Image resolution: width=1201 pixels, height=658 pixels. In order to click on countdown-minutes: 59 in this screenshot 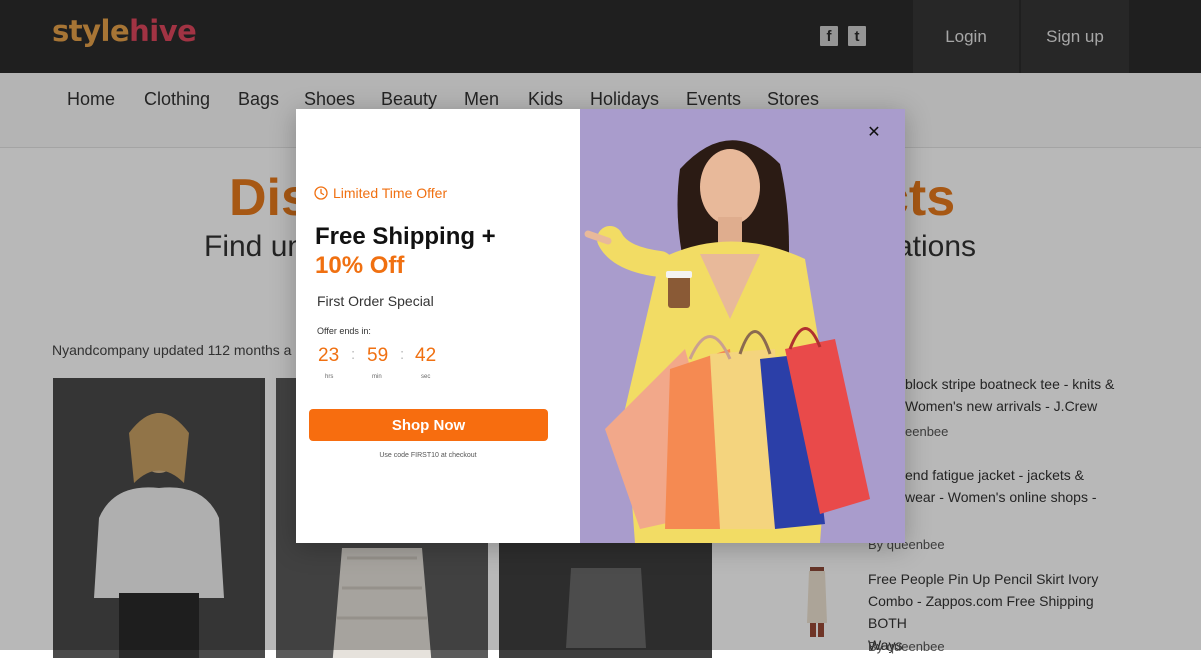, I will do `click(378, 355)`.